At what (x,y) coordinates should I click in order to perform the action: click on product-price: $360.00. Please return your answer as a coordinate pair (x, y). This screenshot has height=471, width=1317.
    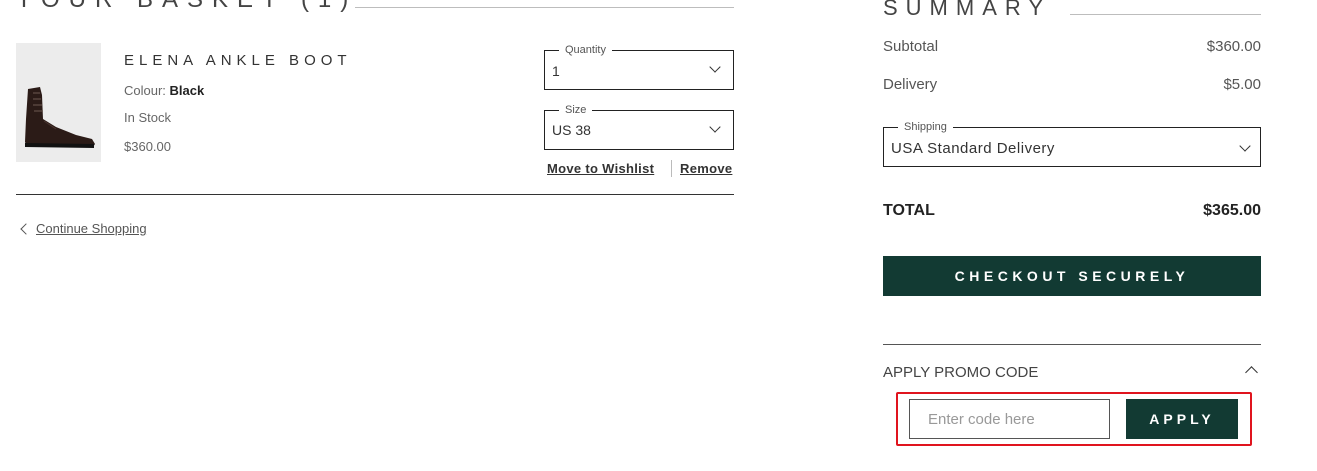
    Looking at the image, I should click on (147, 146).